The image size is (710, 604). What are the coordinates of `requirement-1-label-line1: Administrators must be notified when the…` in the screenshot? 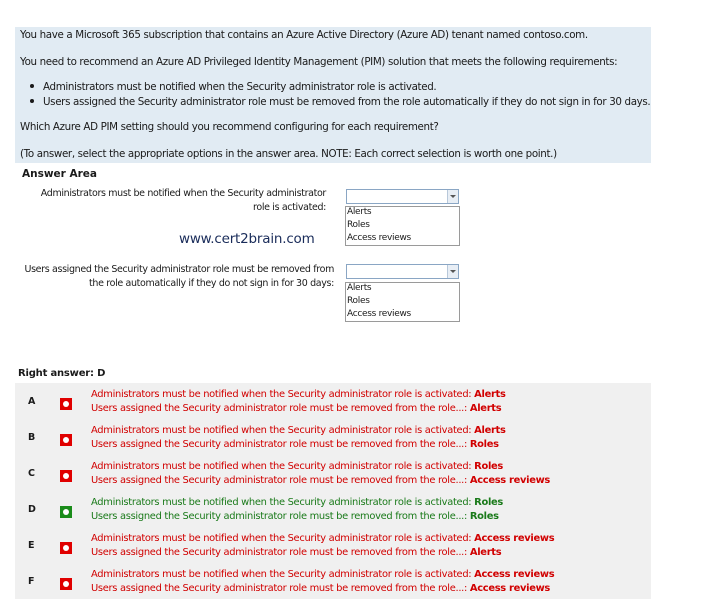 It's located at (183, 193).